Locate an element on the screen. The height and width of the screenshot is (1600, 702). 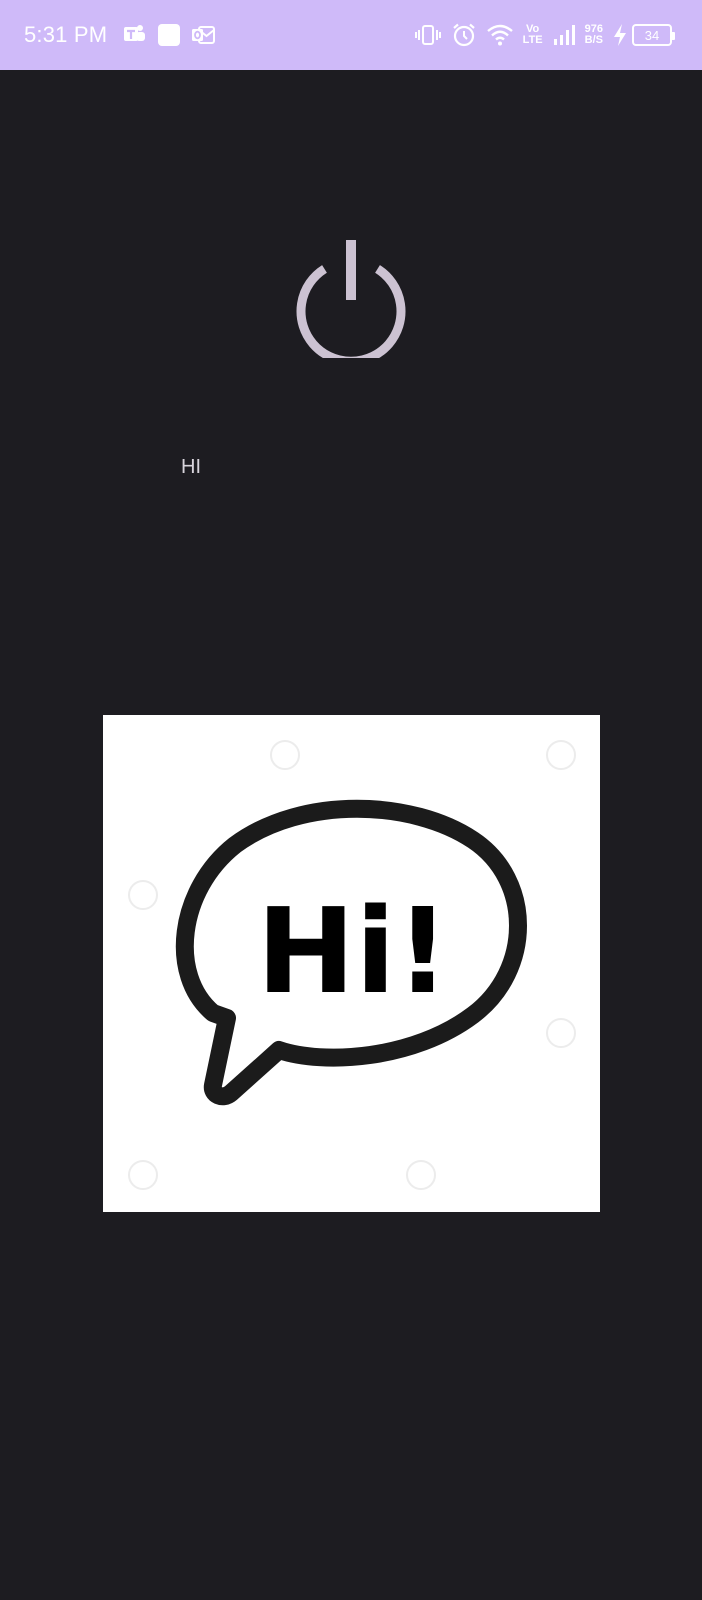
outlook-icon is located at coordinates (203, 35).